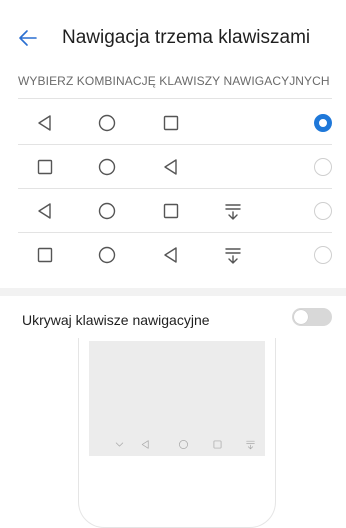 This screenshot has height=528, width=346. What do you see at coordinates (175, 98) in the screenshot?
I see `section-divider` at bounding box center [175, 98].